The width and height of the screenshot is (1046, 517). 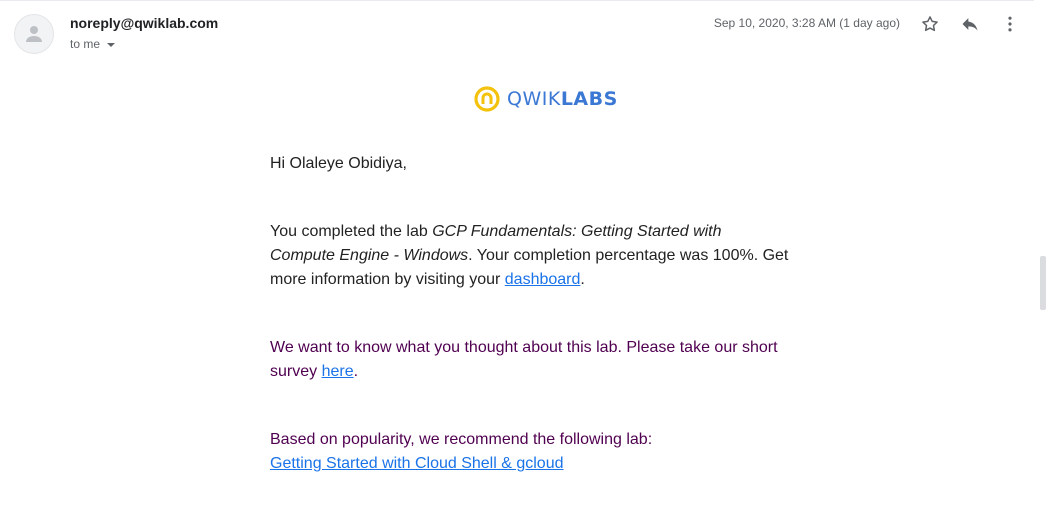 What do you see at coordinates (582, 279) in the screenshot?
I see `p1-suffix: .` at bounding box center [582, 279].